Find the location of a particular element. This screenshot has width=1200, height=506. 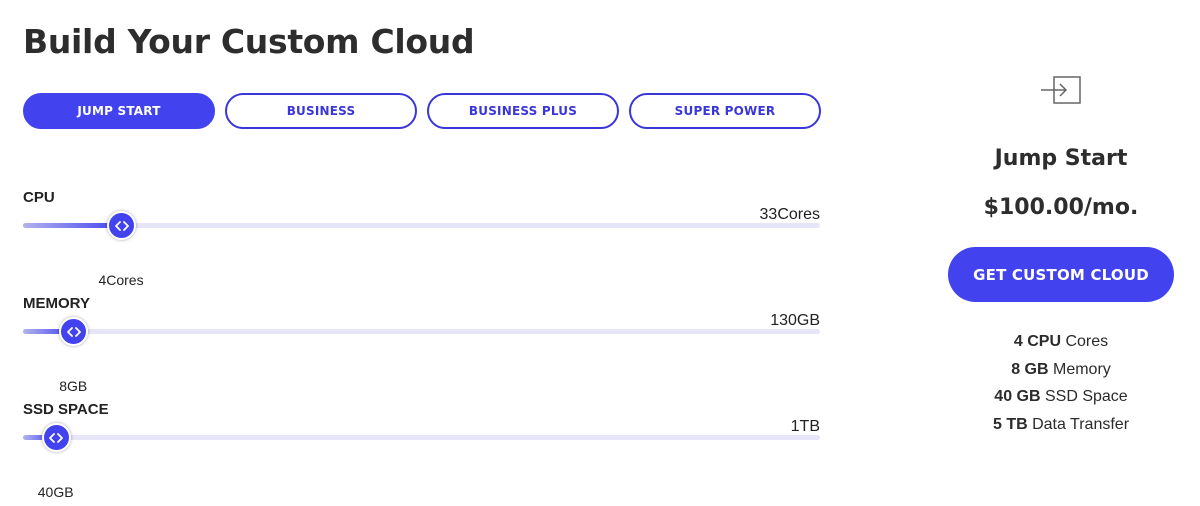

ssd-value: 40GB is located at coordinates (55, 492).